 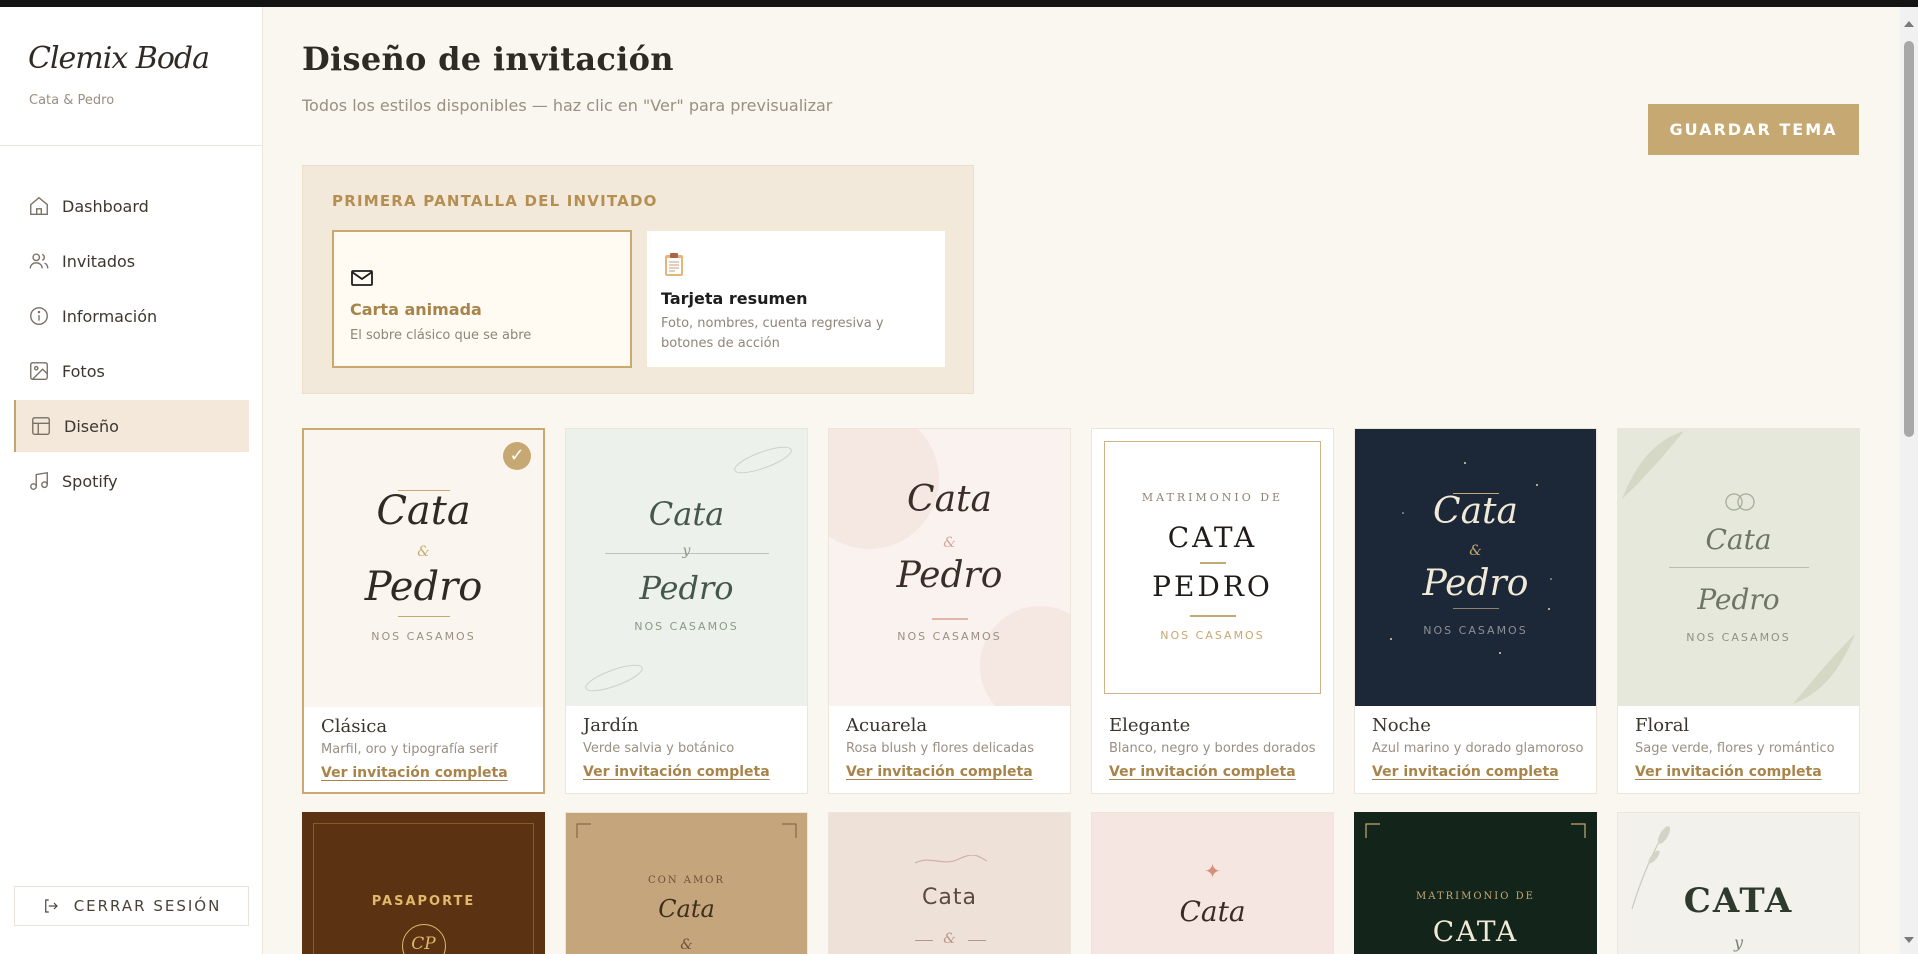 What do you see at coordinates (416, 309) in the screenshot?
I see `option-name: Carta animada` at bounding box center [416, 309].